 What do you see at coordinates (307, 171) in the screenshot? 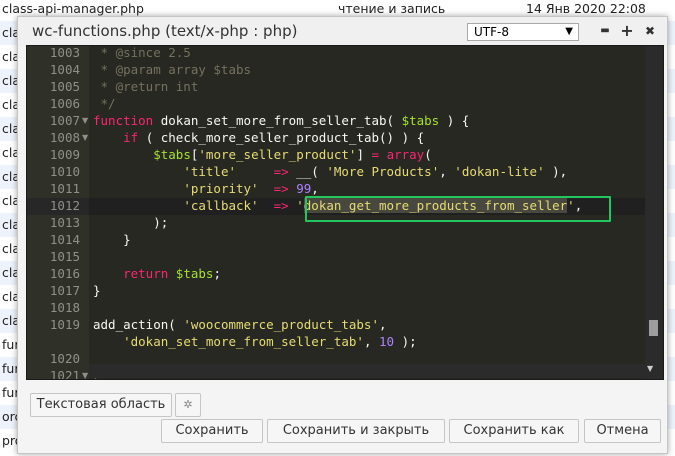
I see `code-token: __(` at bounding box center [307, 171].